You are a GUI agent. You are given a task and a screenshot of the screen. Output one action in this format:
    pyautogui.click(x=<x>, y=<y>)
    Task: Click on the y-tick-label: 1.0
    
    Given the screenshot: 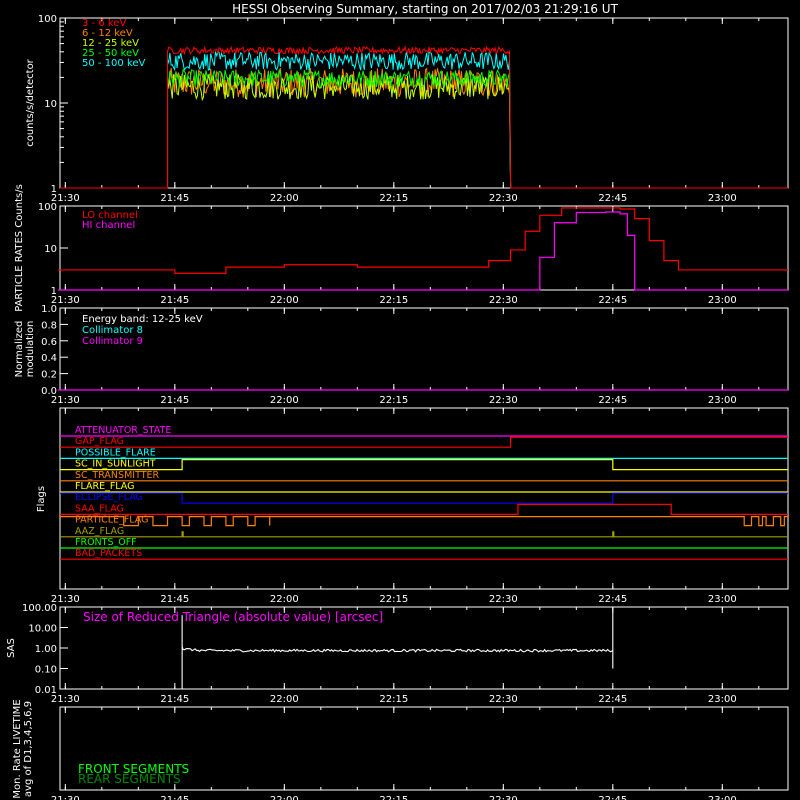 What is the action you would take?
    pyautogui.click(x=49, y=309)
    